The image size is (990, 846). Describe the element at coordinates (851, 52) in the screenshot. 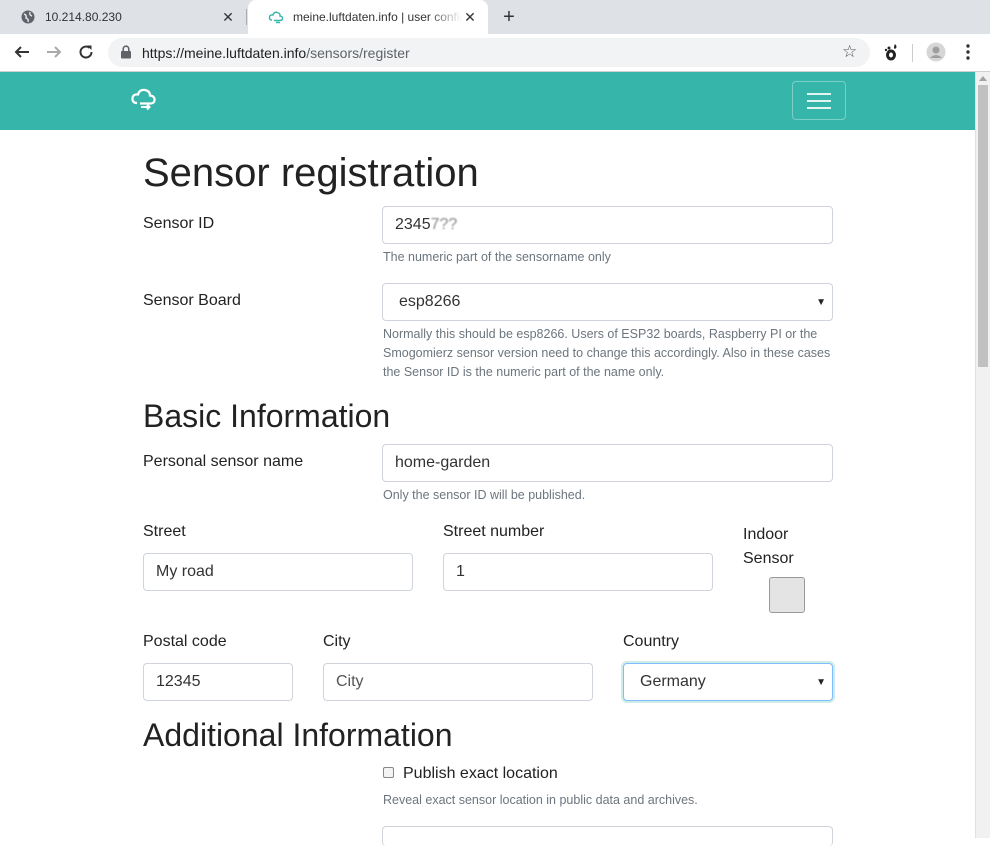

I see `bookmark-star-icon: ☆` at that location.